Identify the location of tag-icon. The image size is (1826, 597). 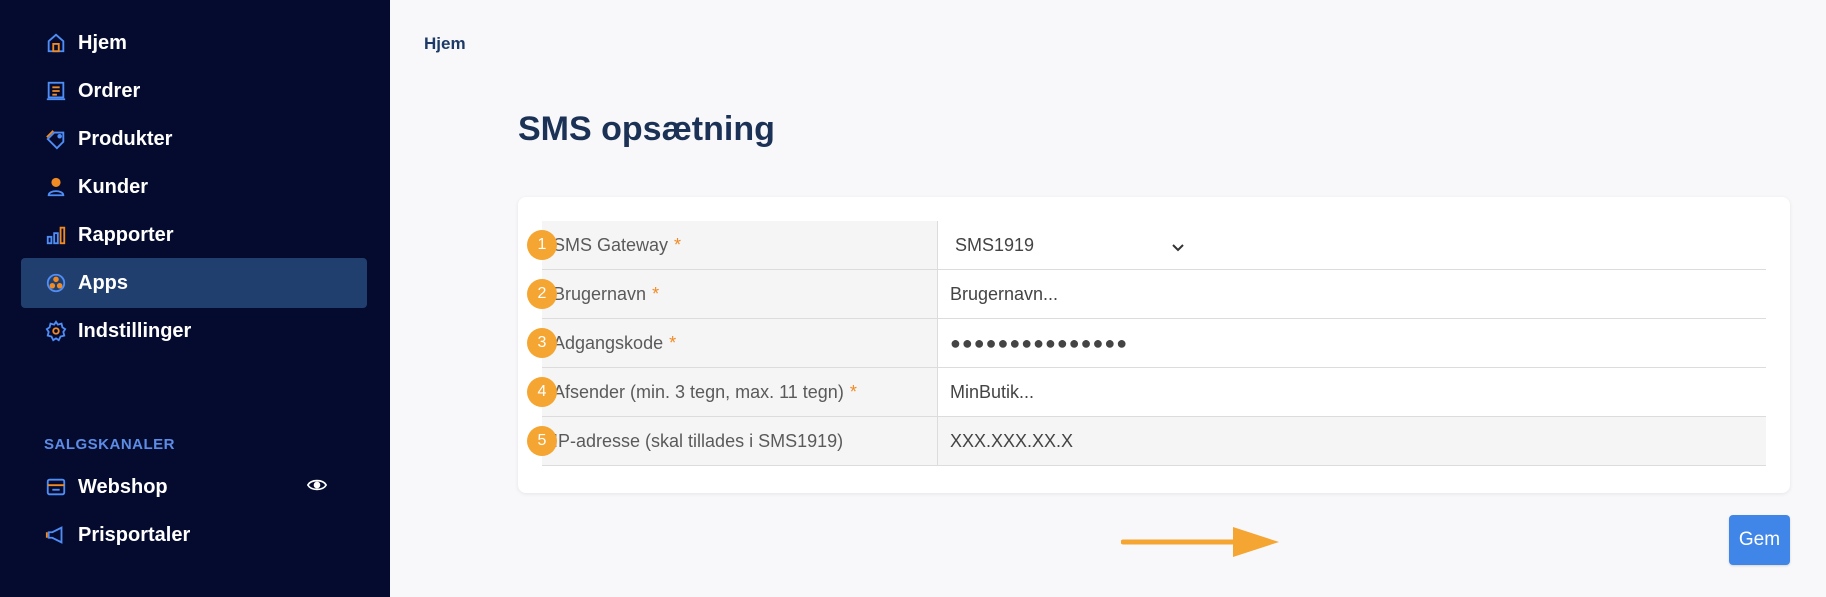
(56, 139).